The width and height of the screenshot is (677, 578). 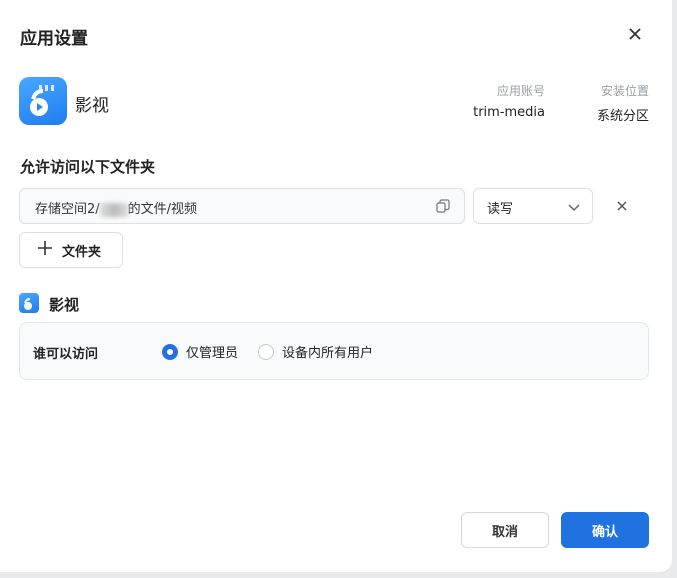 What do you see at coordinates (624, 91) in the screenshot?
I see `location-label: 安装位置` at bounding box center [624, 91].